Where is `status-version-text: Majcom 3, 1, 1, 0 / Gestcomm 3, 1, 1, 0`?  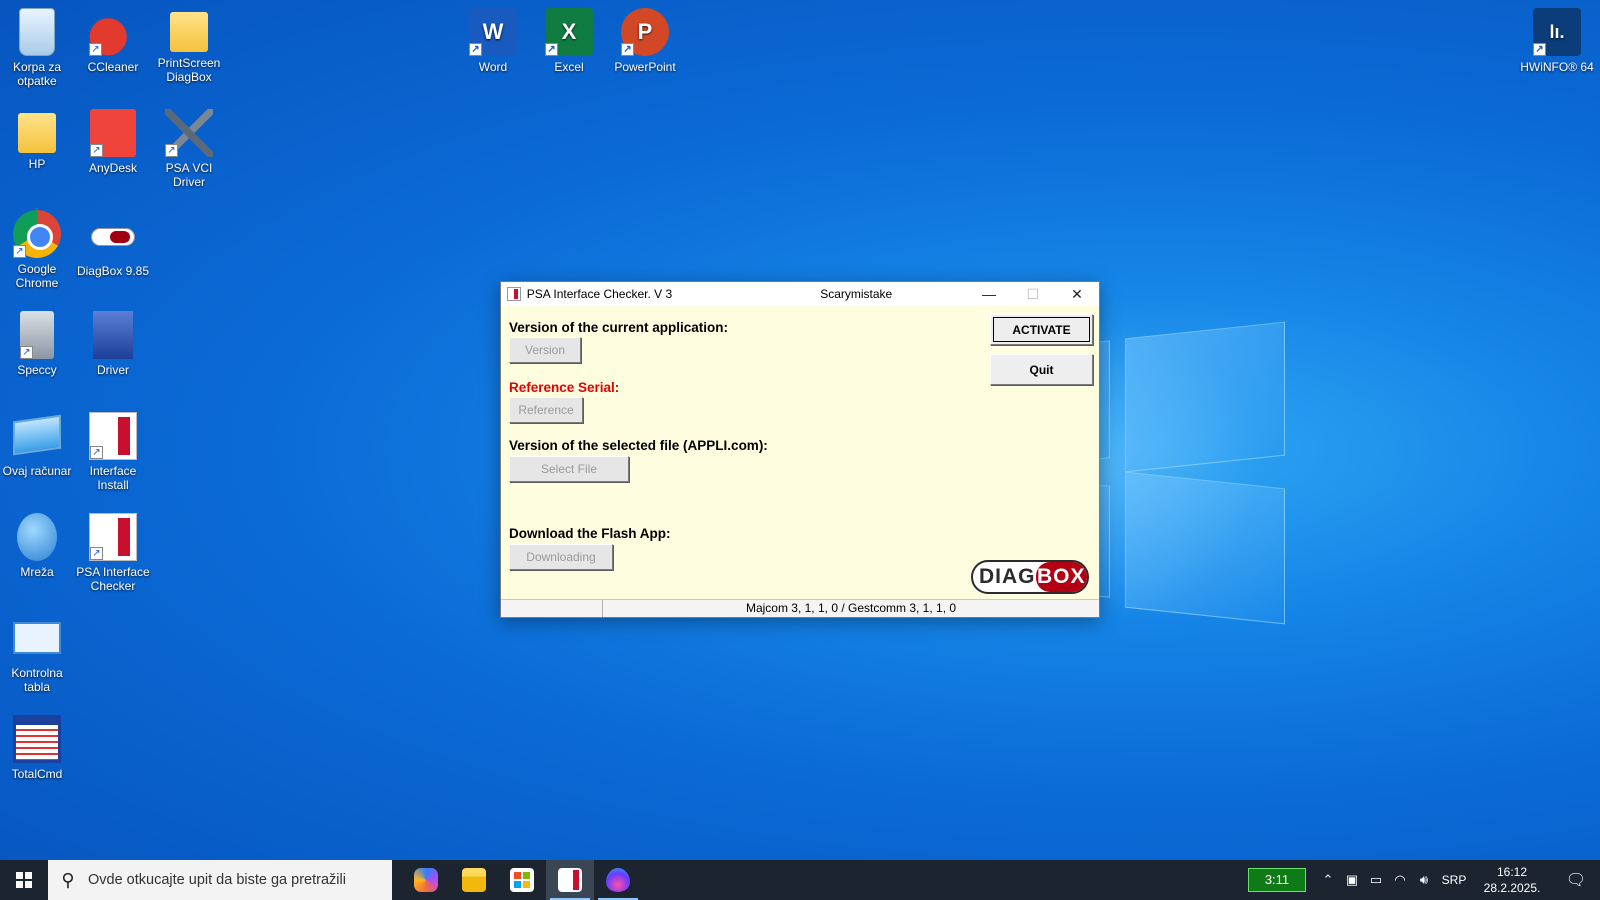 status-version-text: Majcom 3, 1, 1, 0 / Gestcomm 3, 1, 1, 0 is located at coordinates (851, 608).